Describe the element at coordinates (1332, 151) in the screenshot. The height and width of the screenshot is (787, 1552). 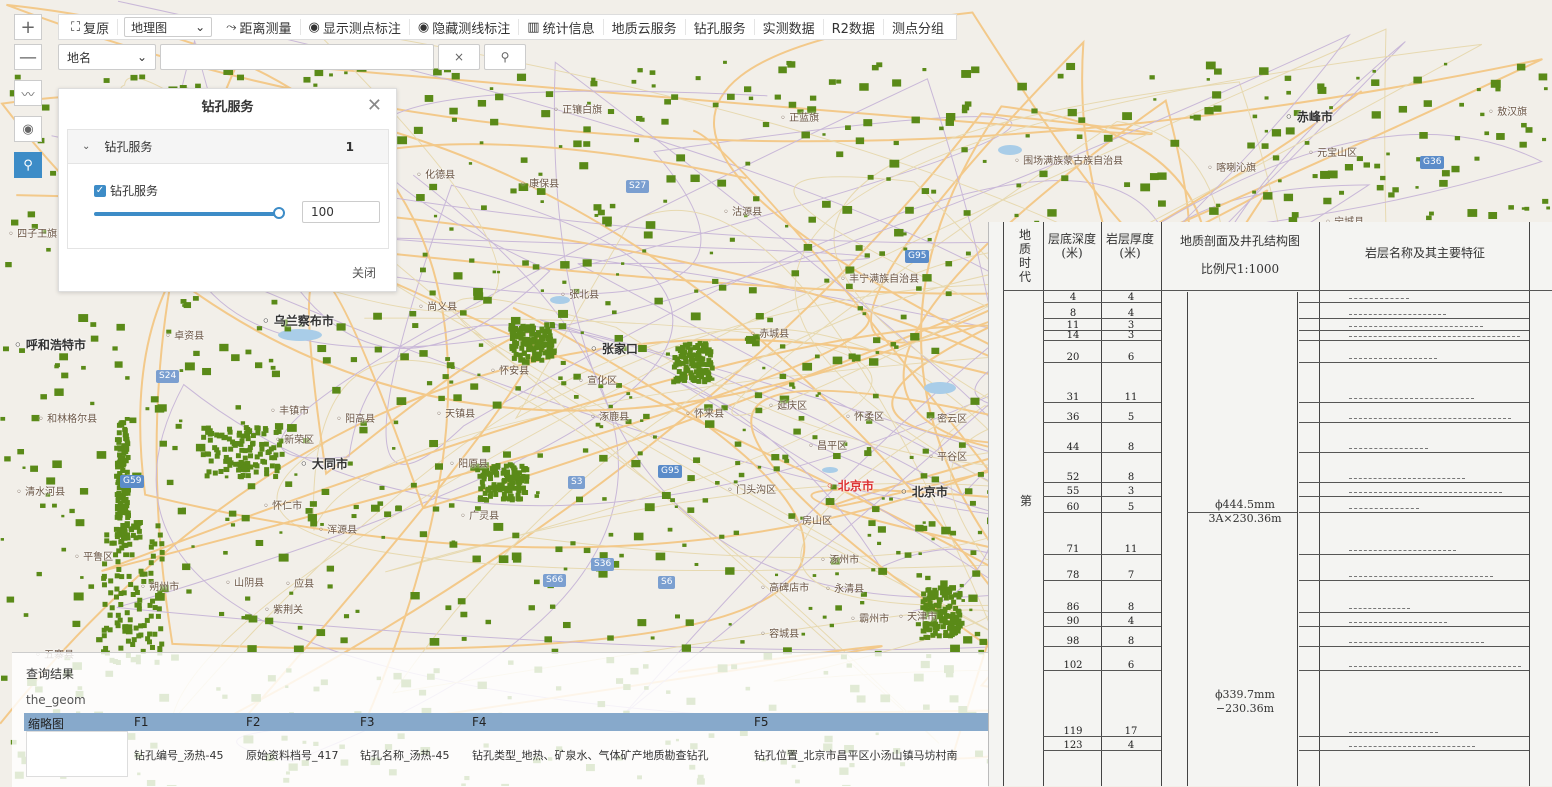
I see `place-label: ◦ 元宝山区` at that location.